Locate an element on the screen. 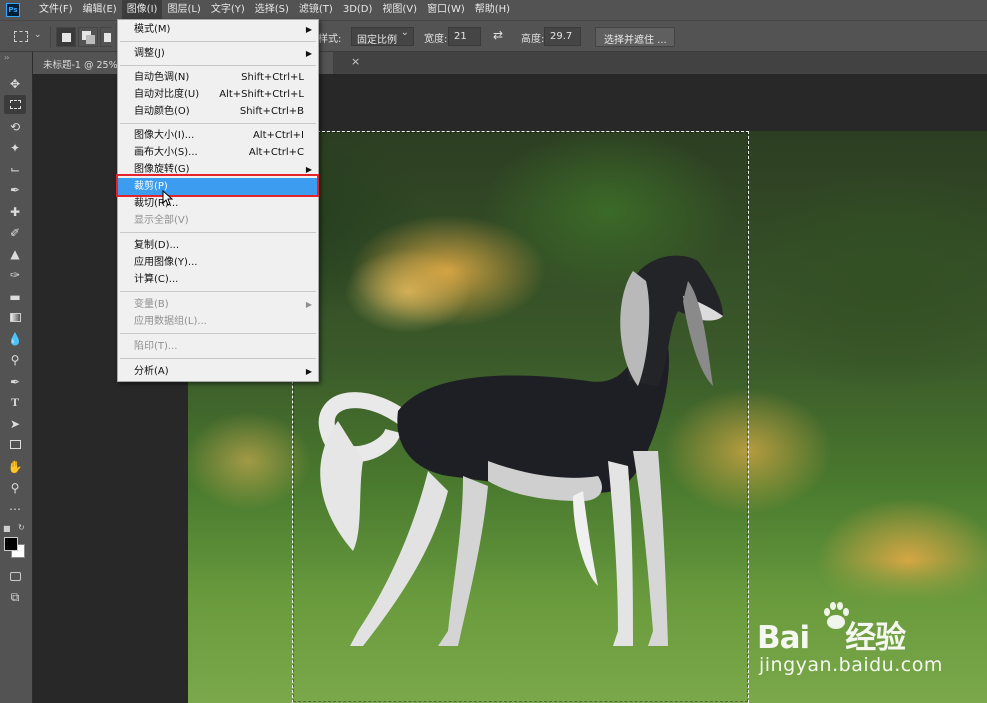  menu-item-shortcut: Shift+Ctrl+L is located at coordinates (272, 77).